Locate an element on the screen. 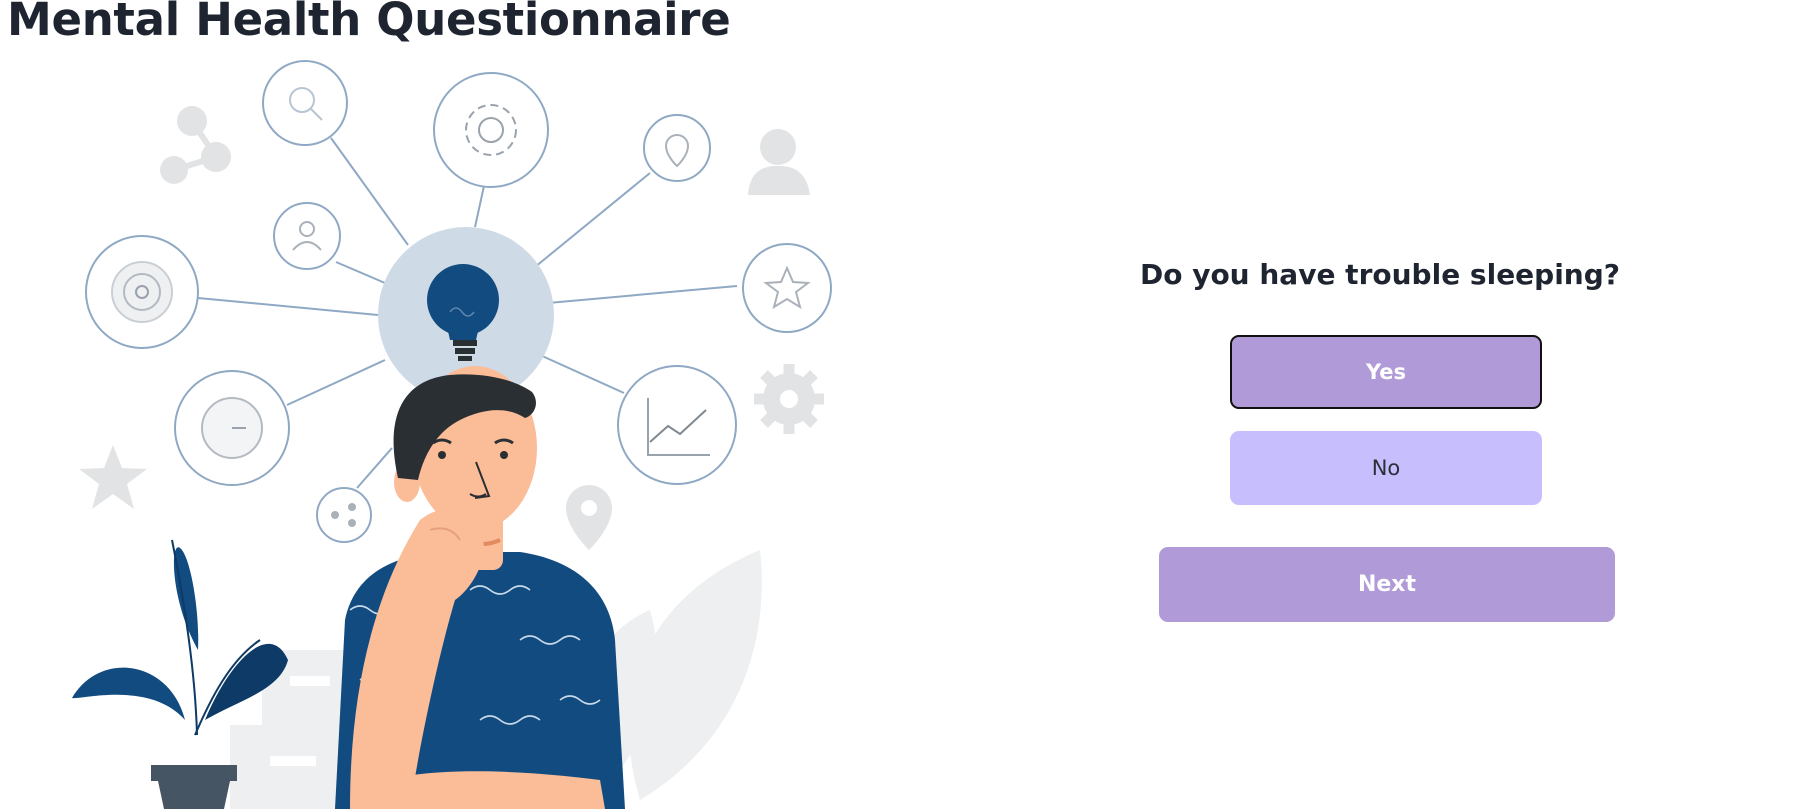  settings-gear-icon is located at coordinates (491, 130).